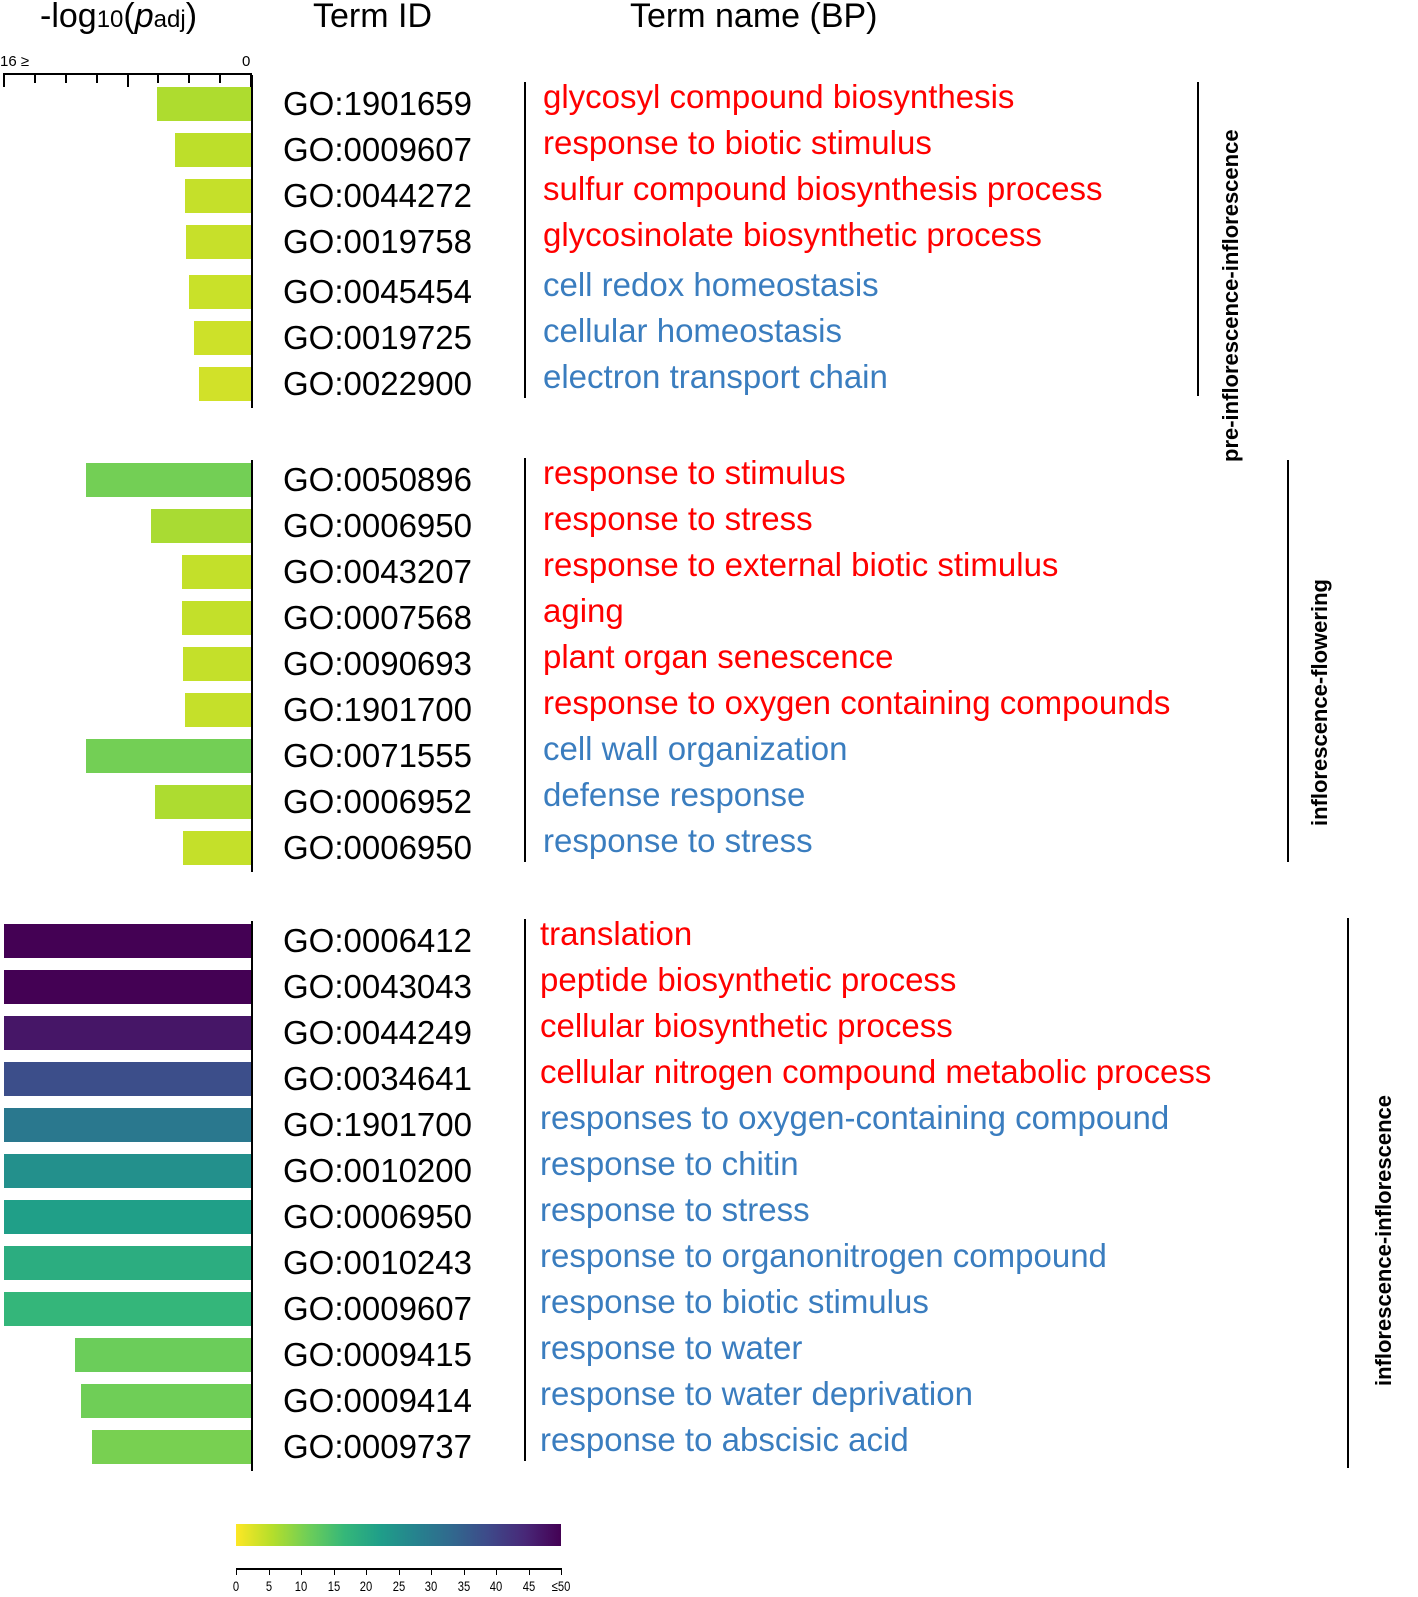 This screenshot has width=1418, height=1597. What do you see at coordinates (711, 284) in the screenshot?
I see `term-name: cell redox homeostasis` at bounding box center [711, 284].